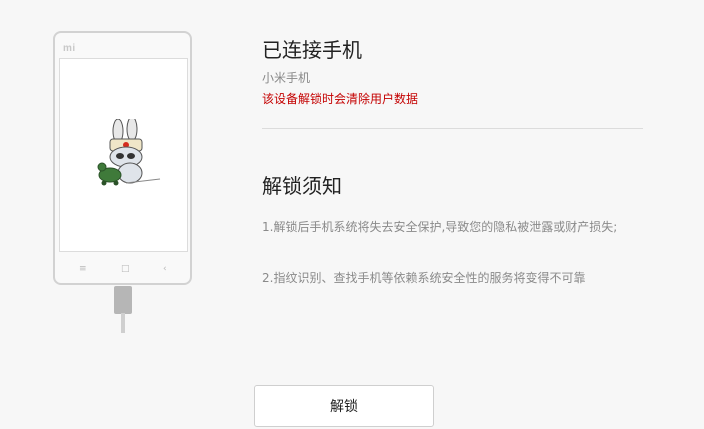  What do you see at coordinates (312, 50) in the screenshot?
I see `connection-title: 已连接手机` at bounding box center [312, 50].